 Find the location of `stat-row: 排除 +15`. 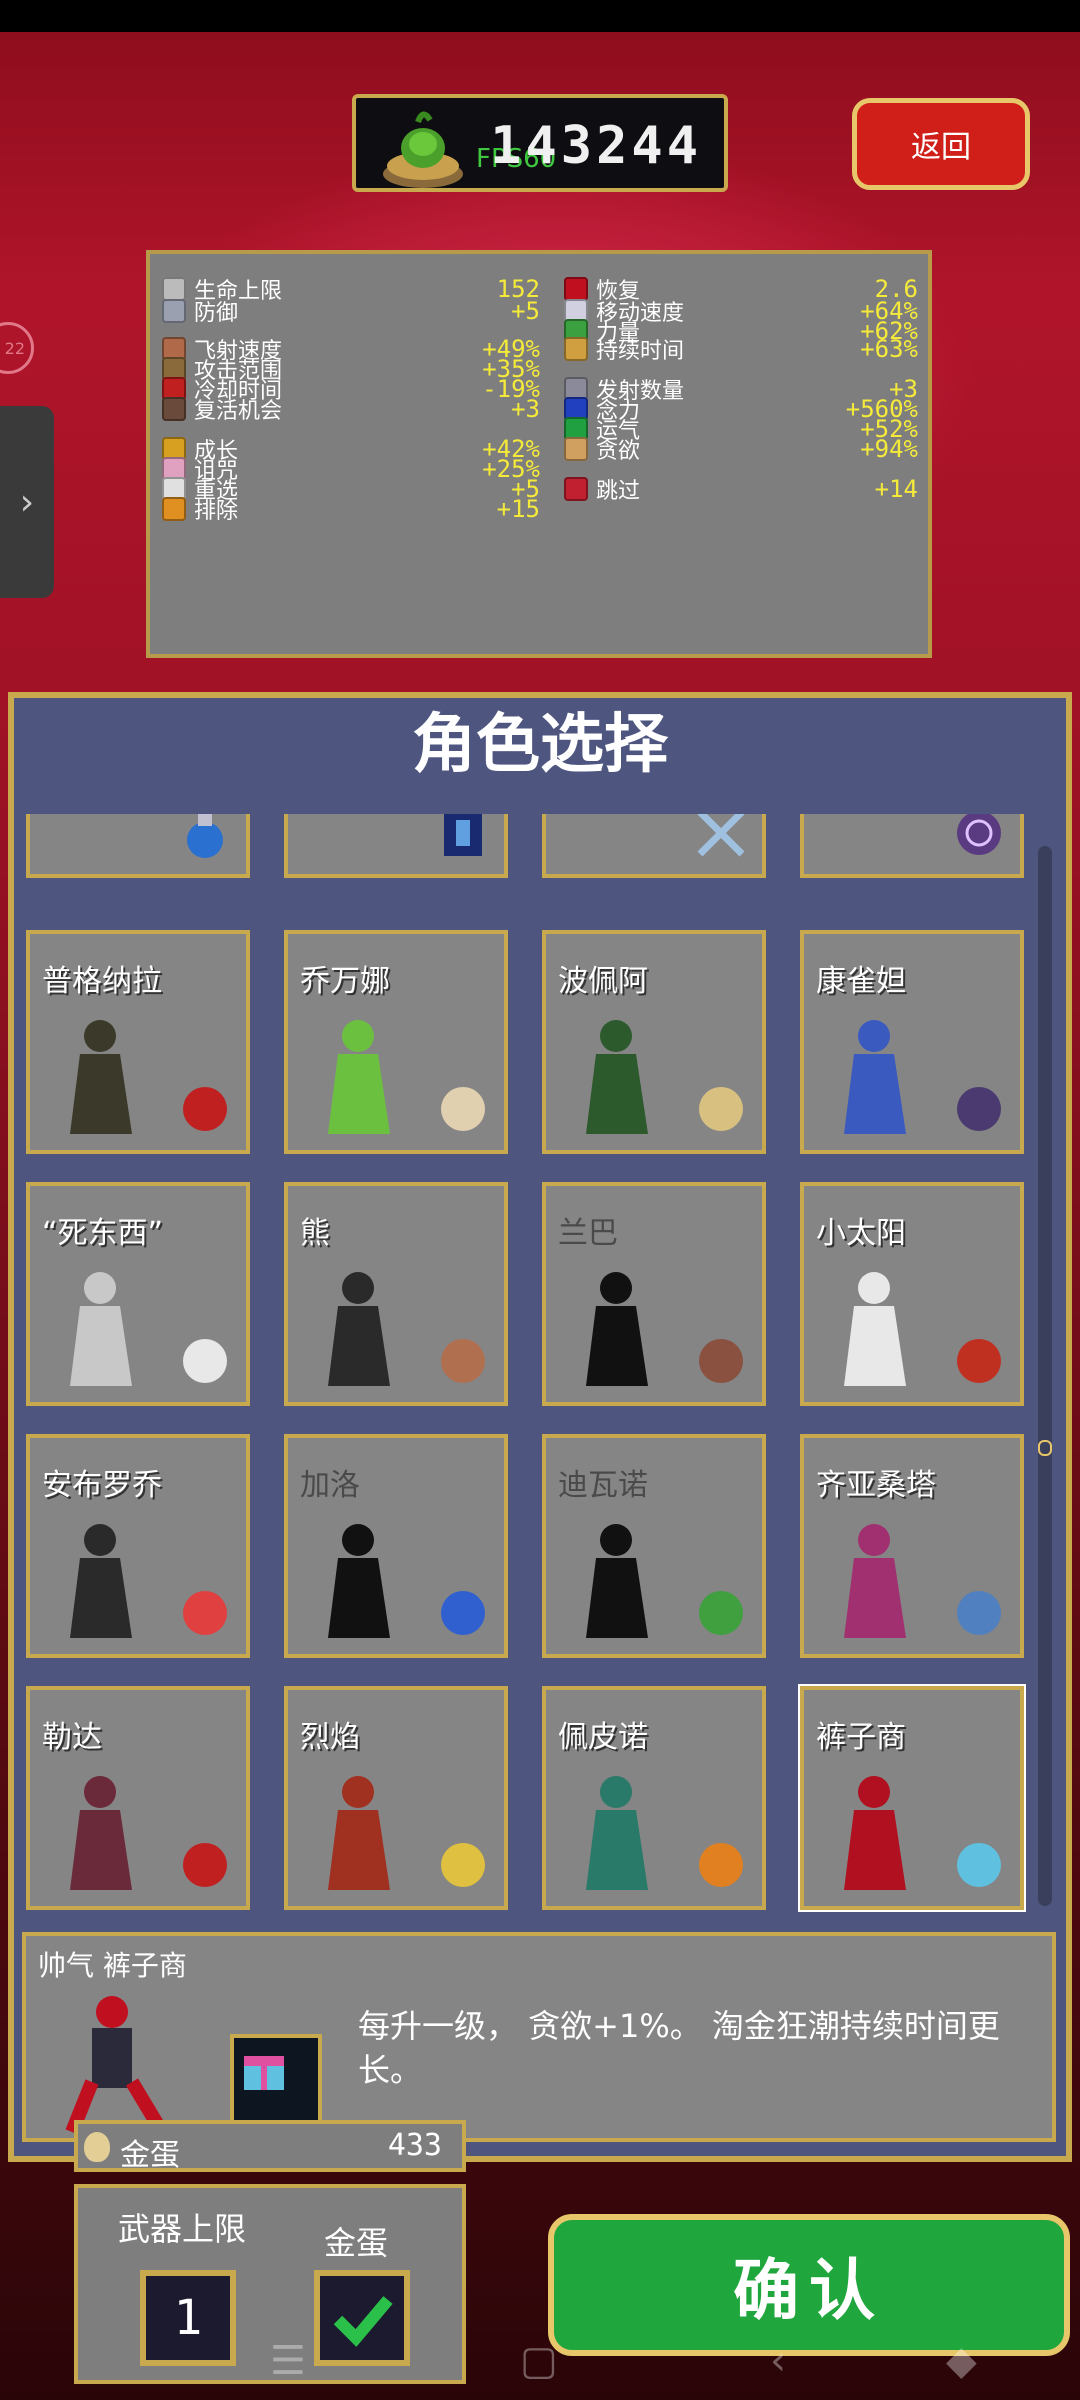

stat-row: 排除 +15 is located at coordinates (351, 509).